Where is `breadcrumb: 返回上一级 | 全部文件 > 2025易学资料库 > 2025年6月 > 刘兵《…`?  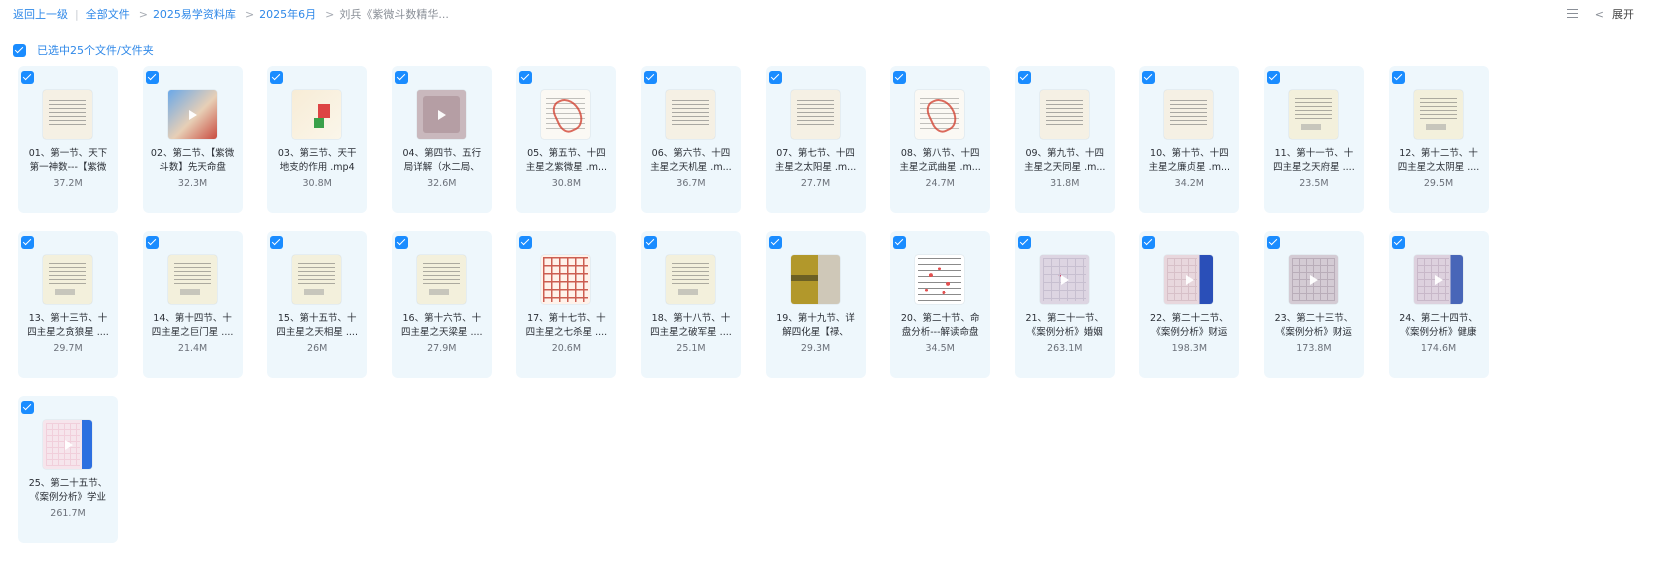 breadcrumb: 返回上一级 | 全部文件 > 2025易学资料库 > 2025年6月 > 刘兵《… is located at coordinates (231, 14).